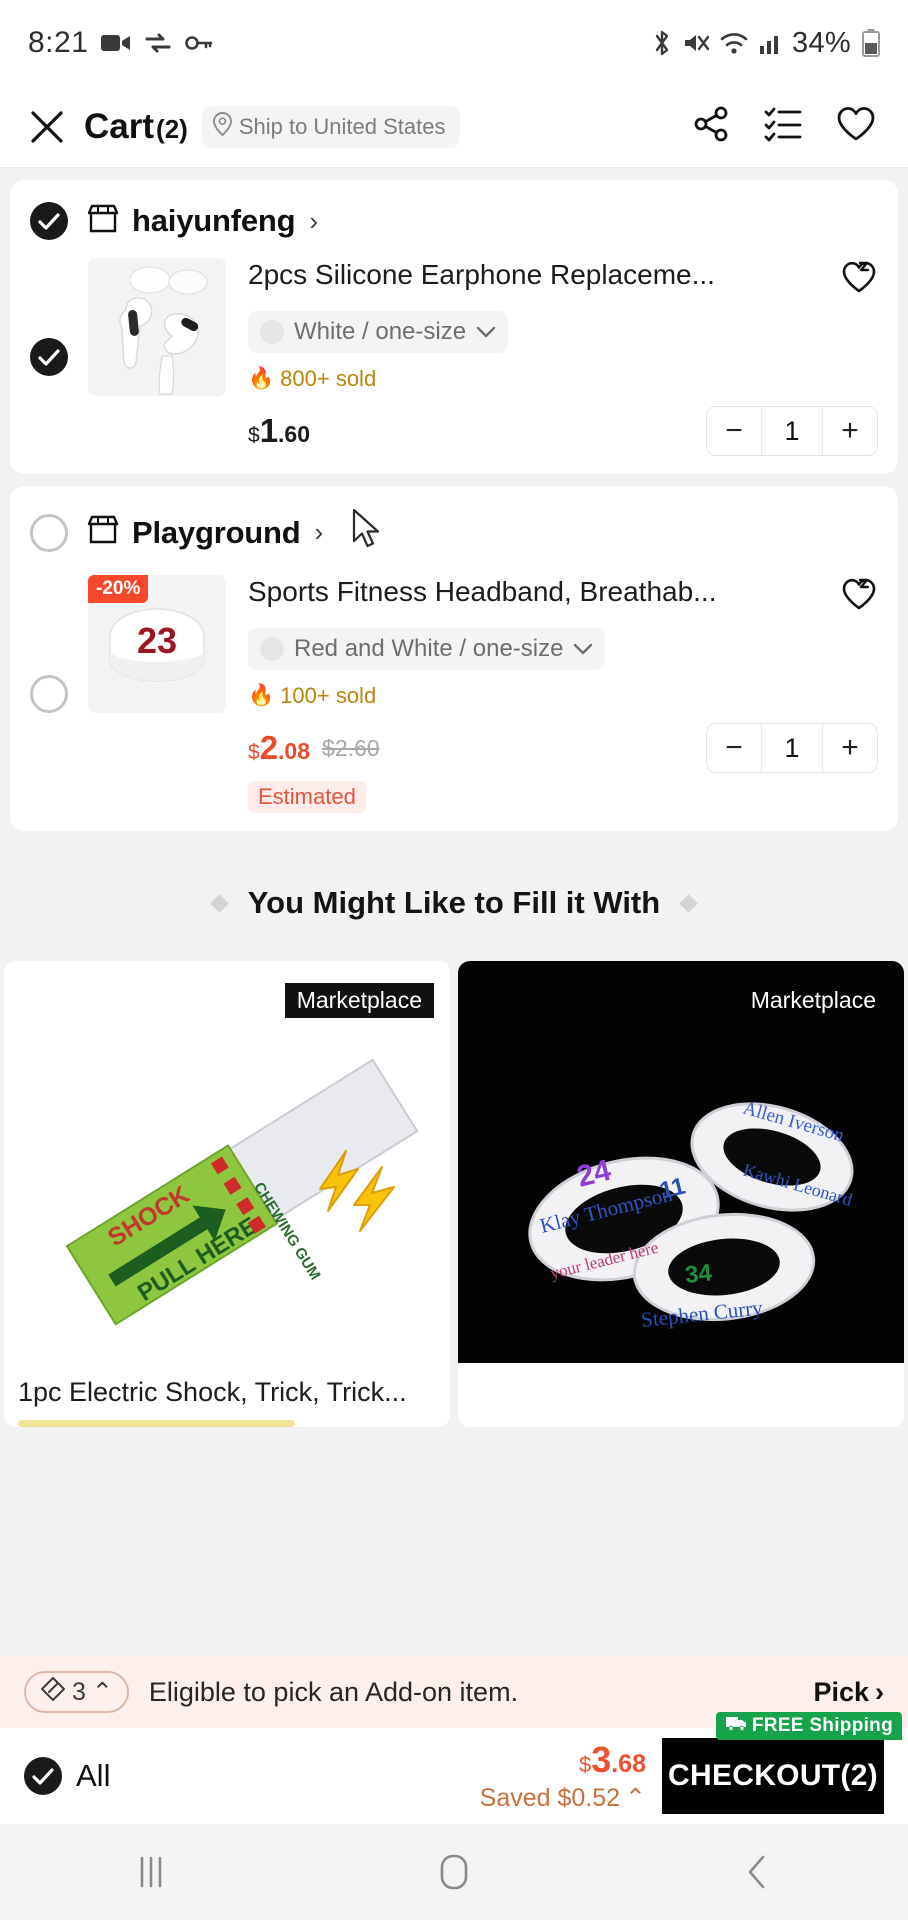 This screenshot has width=908, height=1920. What do you see at coordinates (227, 1162) in the screenshot?
I see `electric-shock-gum-image: SHOCK PULL HERE CHEWING GUM Marketplace` at bounding box center [227, 1162].